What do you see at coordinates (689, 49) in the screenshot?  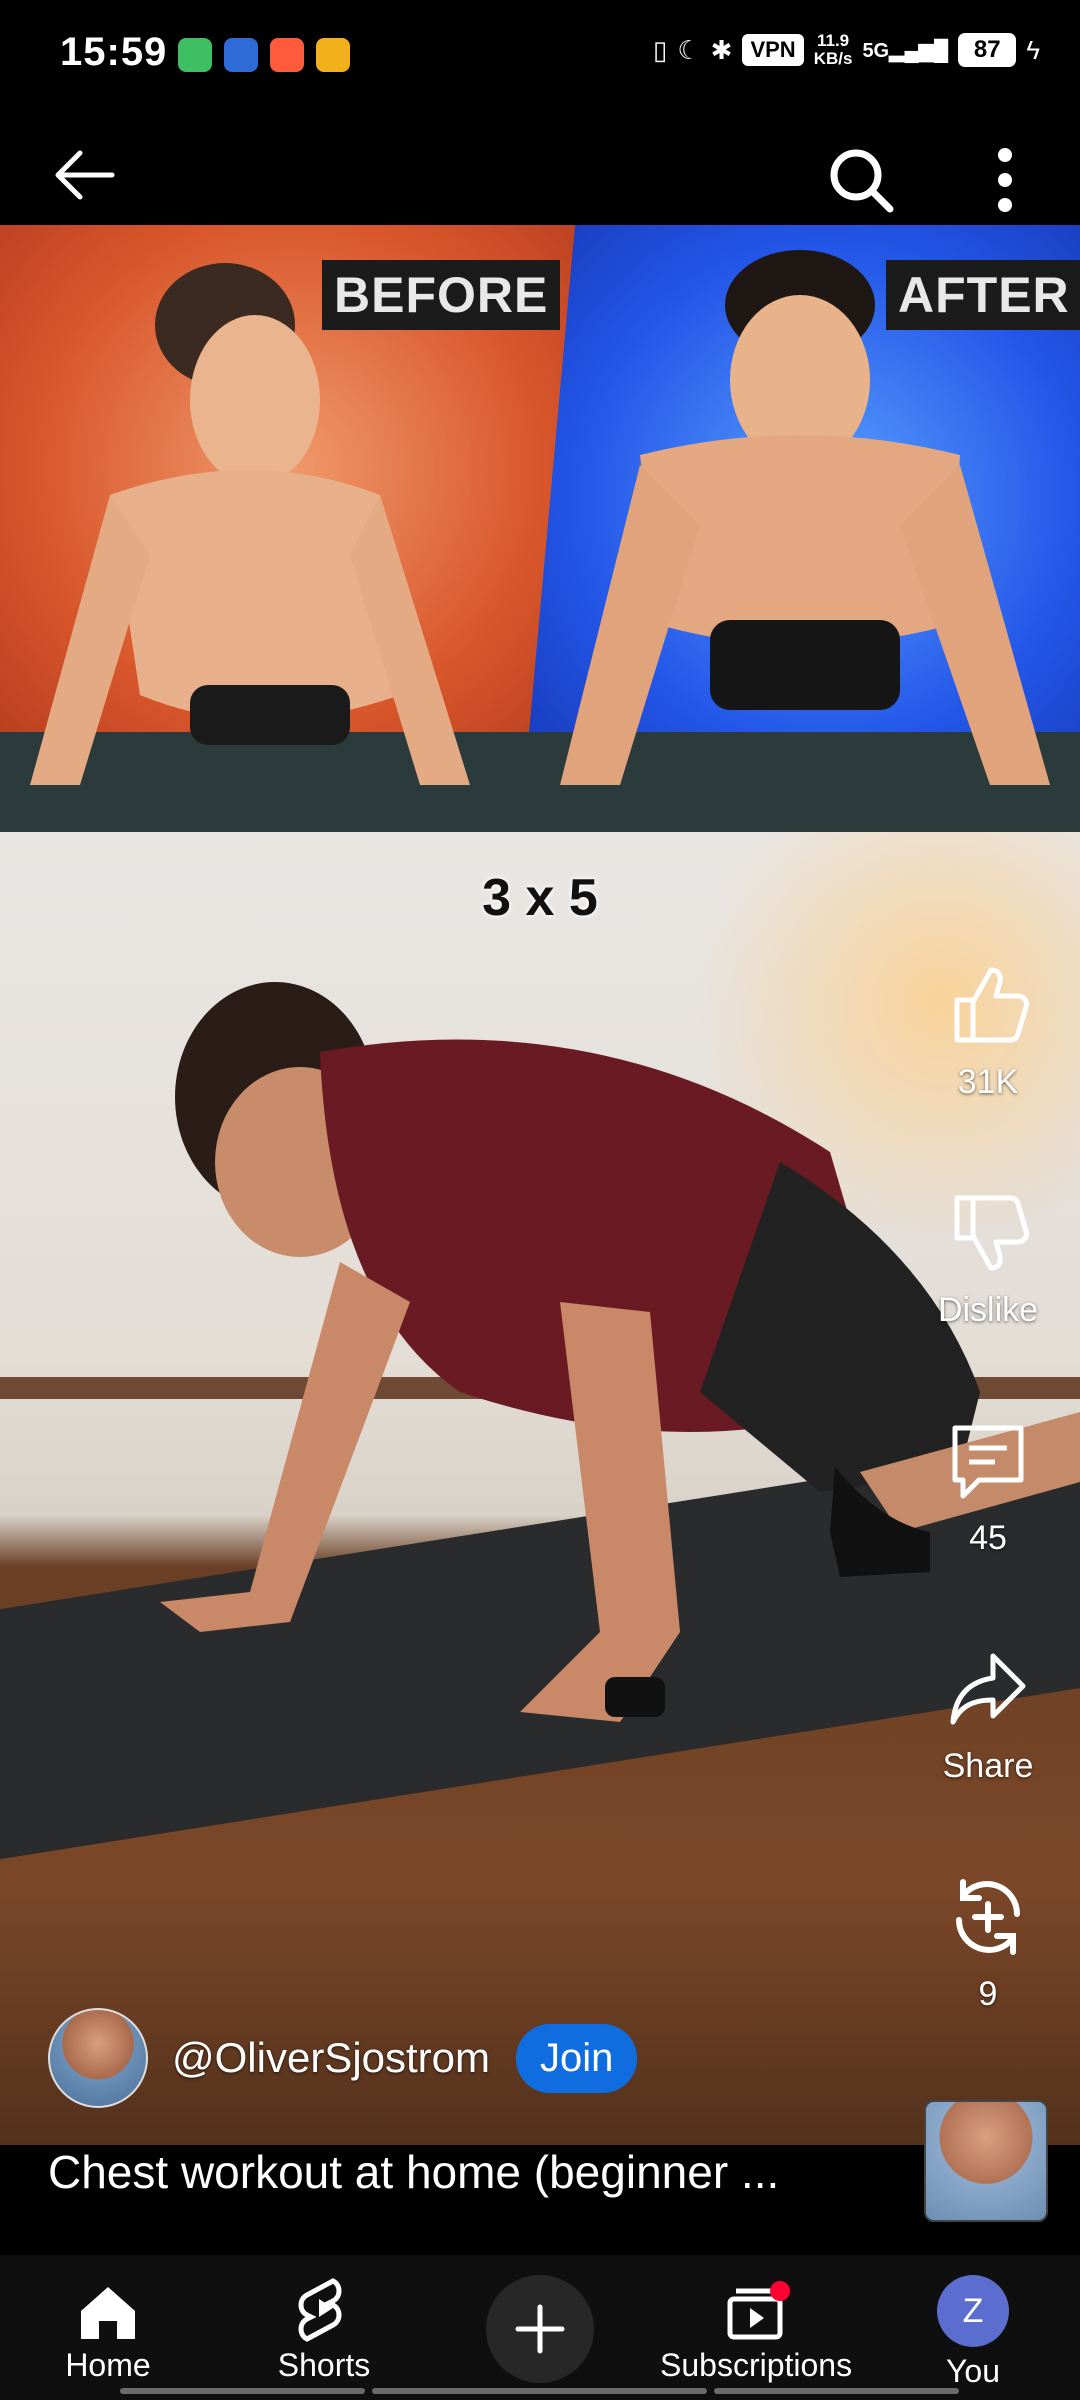 I see `dnd-moon-icon: ☾` at bounding box center [689, 49].